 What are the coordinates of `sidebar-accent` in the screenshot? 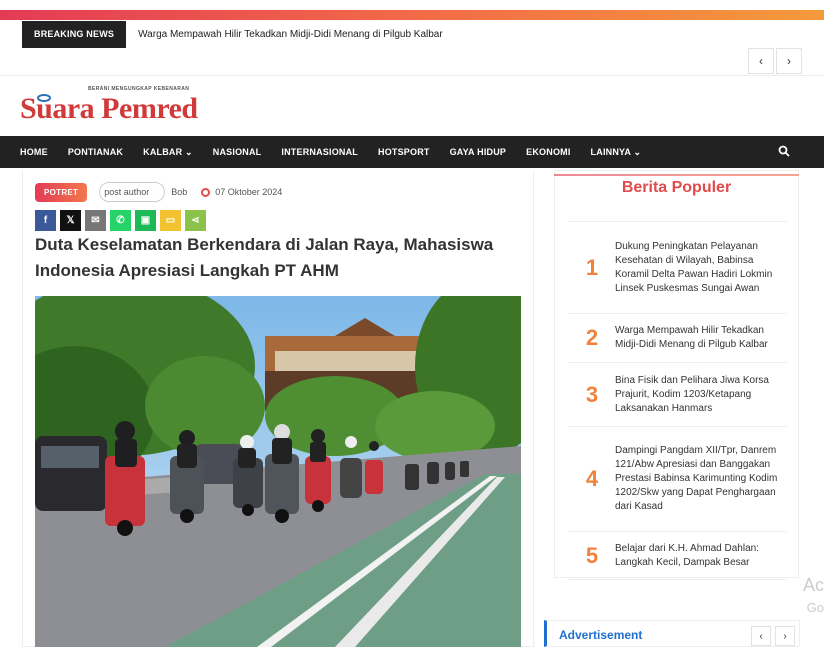 It's located at (676, 175).